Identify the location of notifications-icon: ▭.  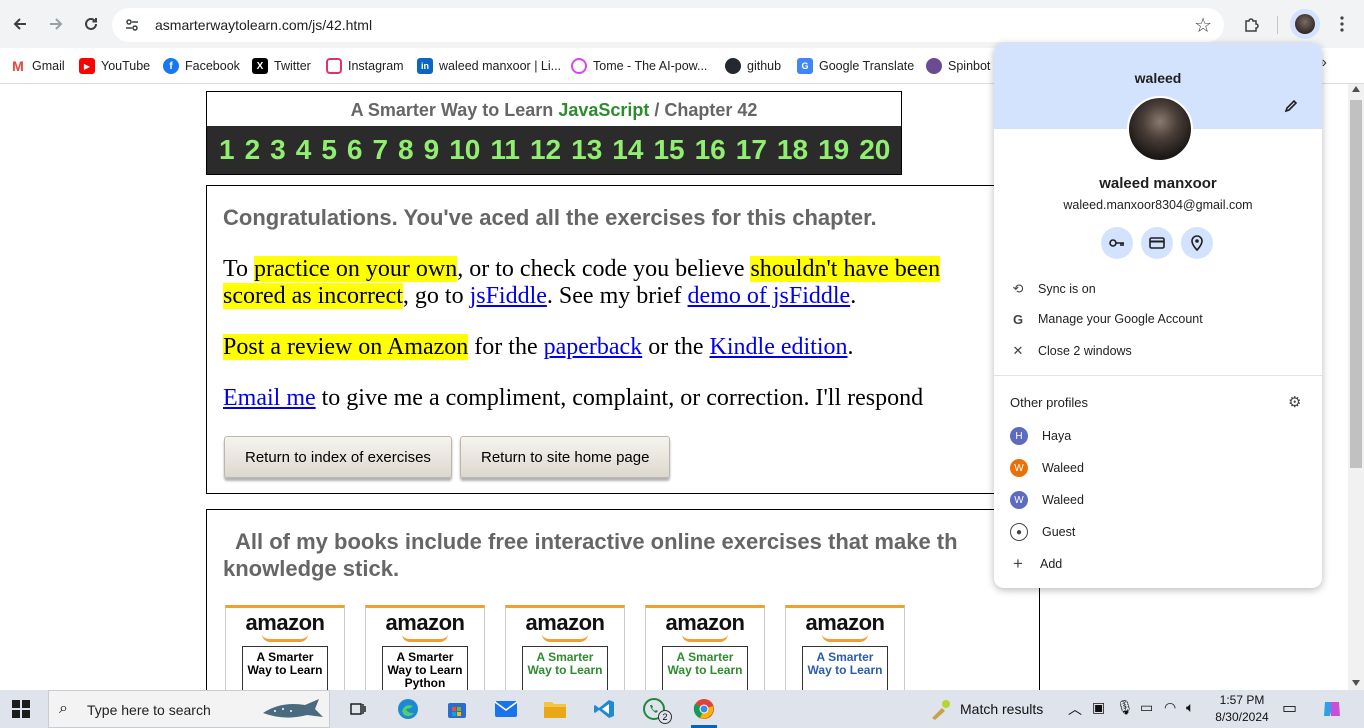
(1289, 708).